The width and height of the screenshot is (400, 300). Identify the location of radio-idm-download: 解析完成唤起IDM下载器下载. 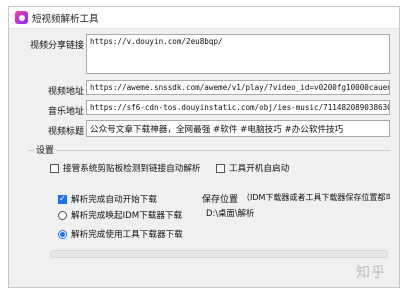
(120, 215).